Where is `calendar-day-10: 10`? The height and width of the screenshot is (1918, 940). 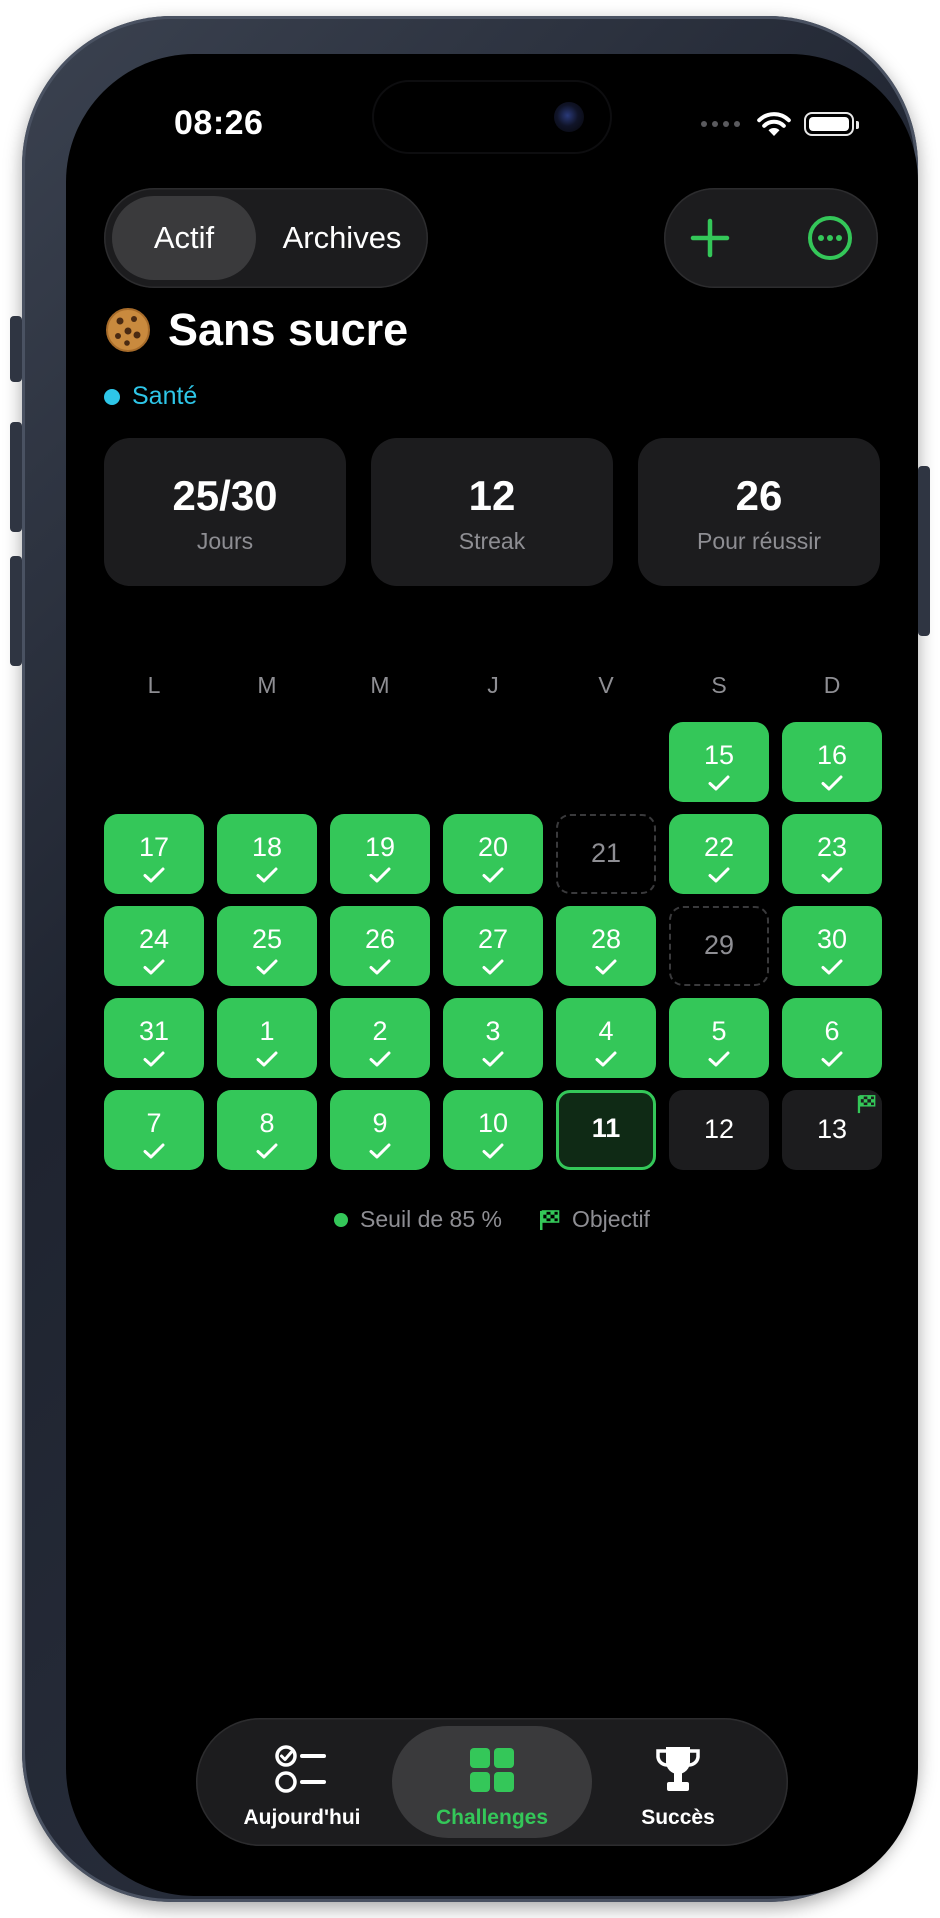 calendar-day-10: 10 is located at coordinates (493, 1130).